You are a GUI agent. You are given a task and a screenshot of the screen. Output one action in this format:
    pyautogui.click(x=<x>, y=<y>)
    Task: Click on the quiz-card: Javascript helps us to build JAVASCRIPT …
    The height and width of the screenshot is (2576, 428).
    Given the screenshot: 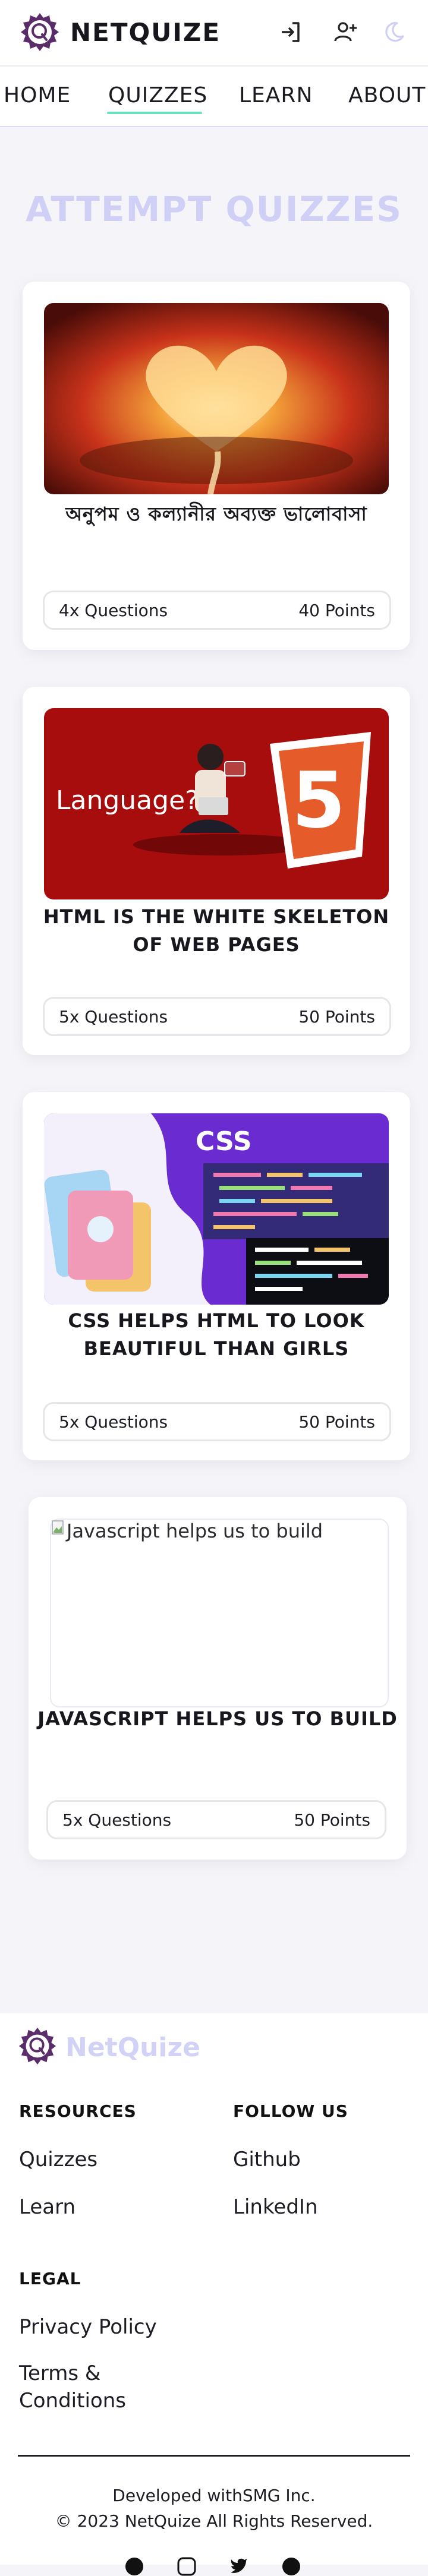 What is the action you would take?
    pyautogui.click(x=218, y=1678)
    